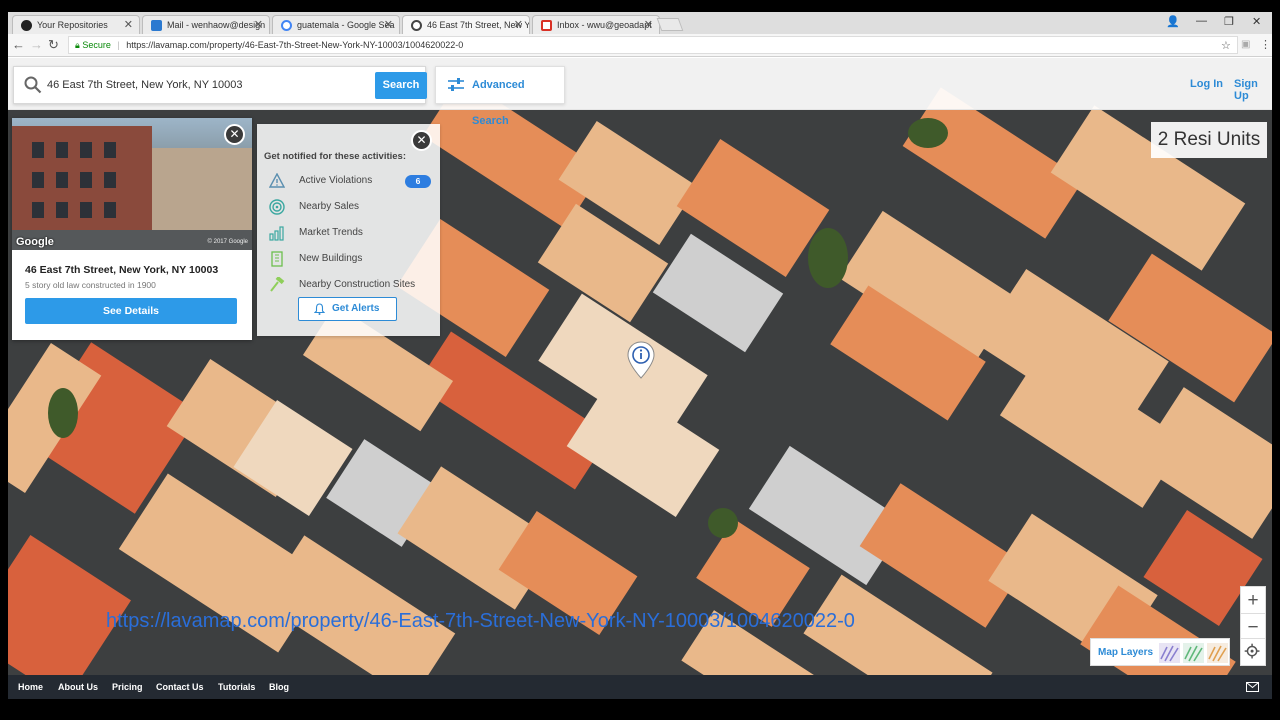 This screenshot has height=720, width=1280. Describe the element at coordinates (1226, 45) in the screenshot. I see `bookmark-star-icon: ☆` at that location.